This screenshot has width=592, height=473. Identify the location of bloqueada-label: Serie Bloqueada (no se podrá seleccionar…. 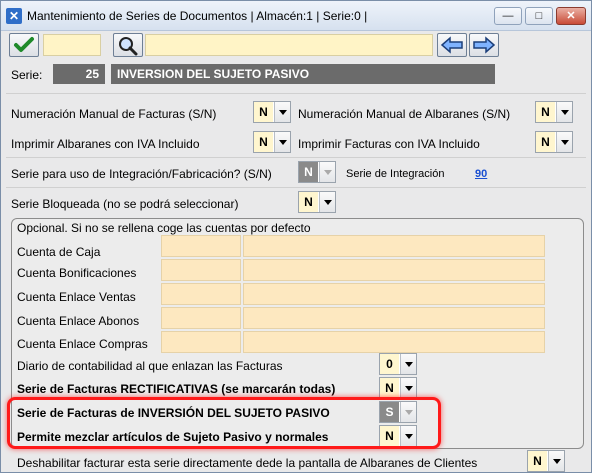
(125, 204).